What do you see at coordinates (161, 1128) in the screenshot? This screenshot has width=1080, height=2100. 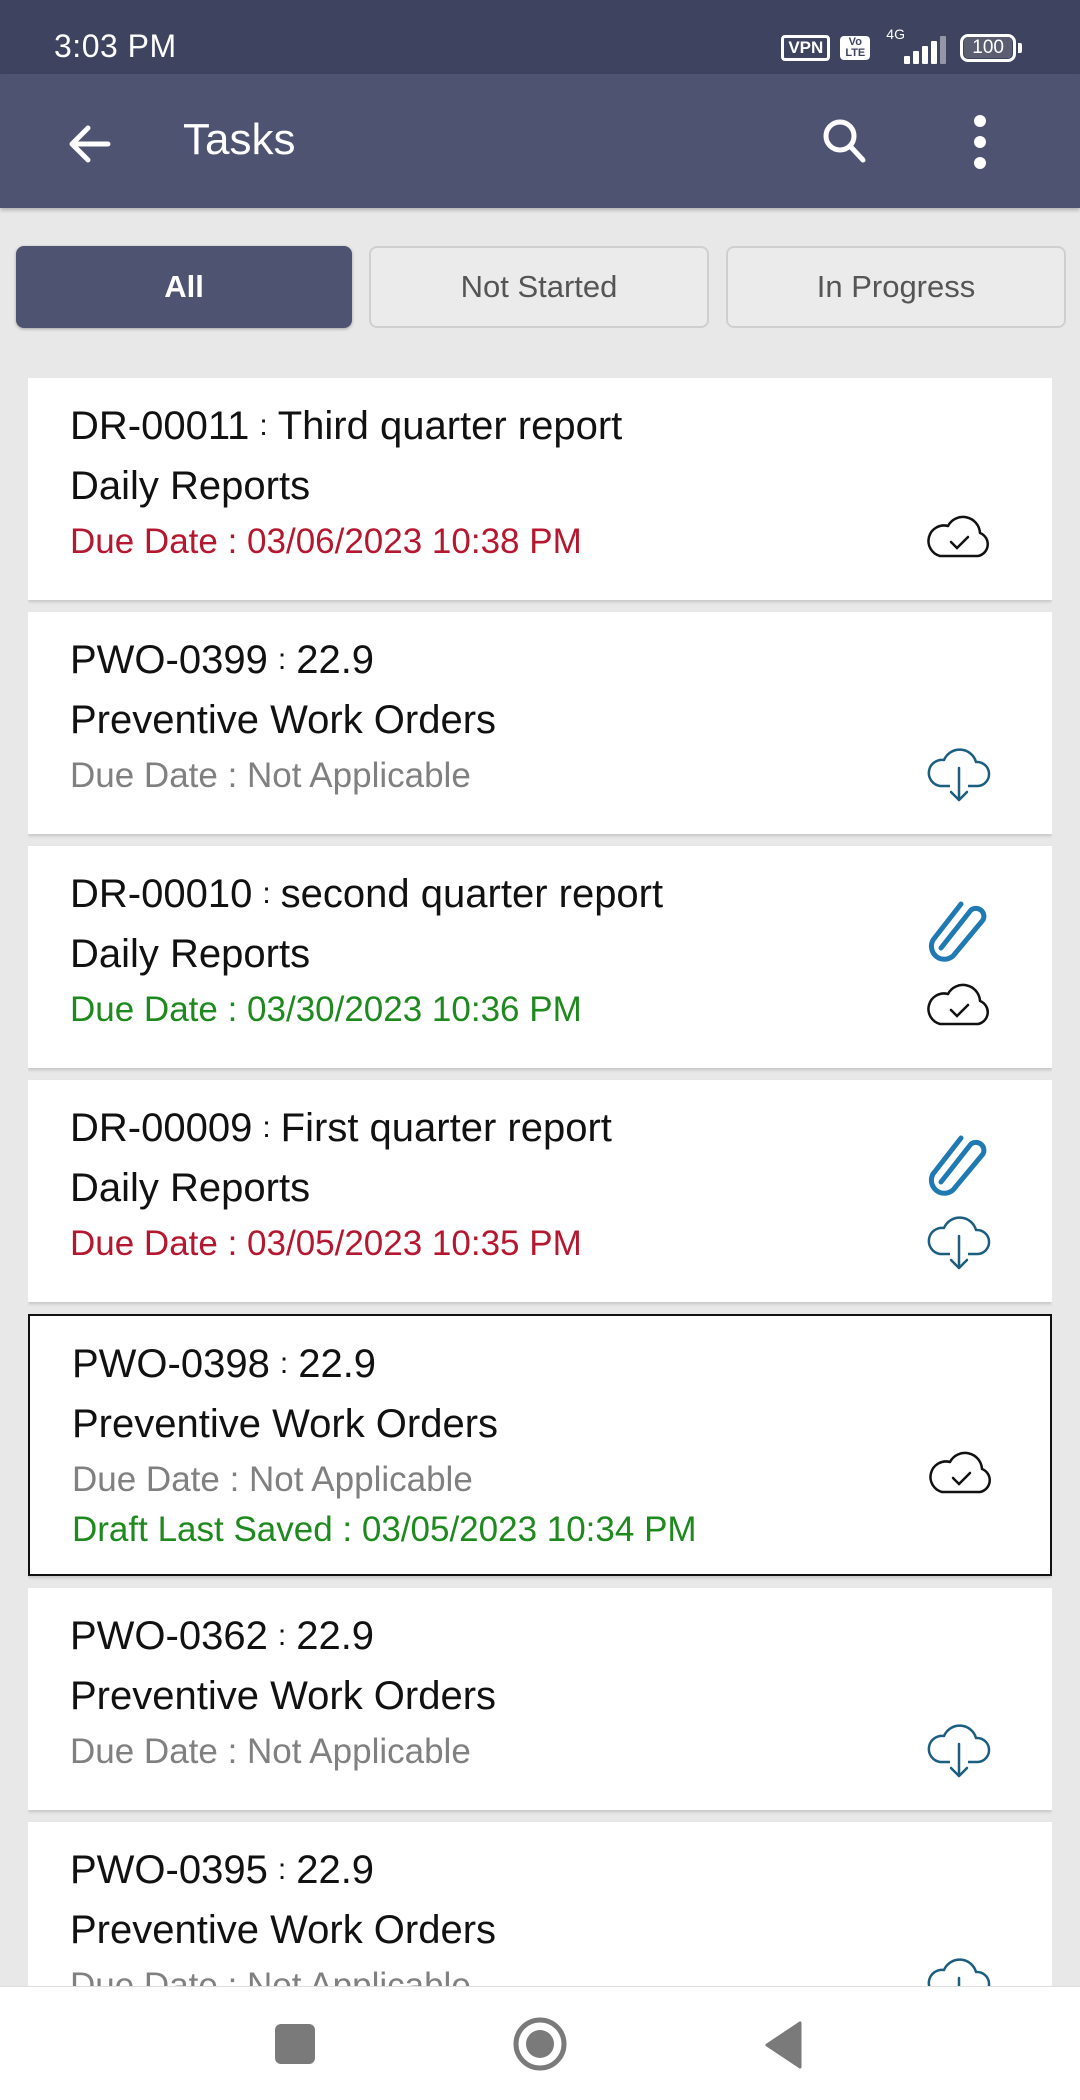 I see `task-id: DR-00009` at bounding box center [161, 1128].